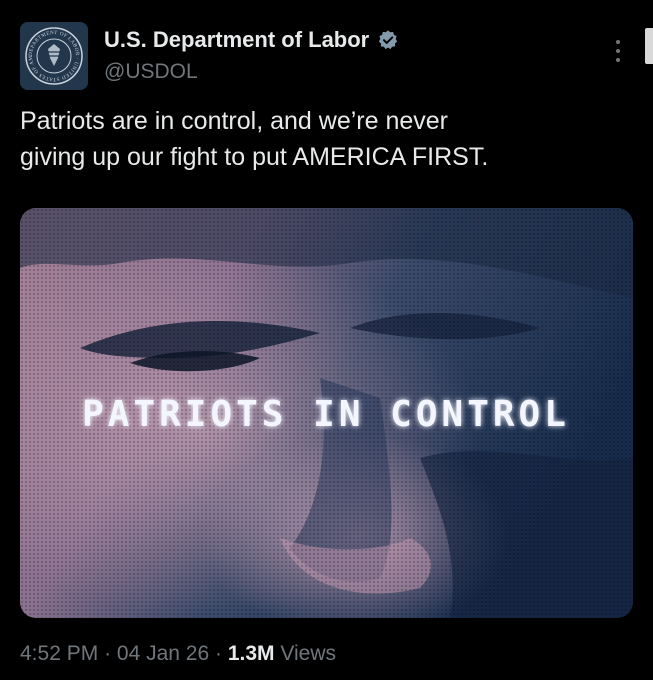  Describe the element at coordinates (236, 40) in the screenshot. I see `display-name: U.S. Department of Labor` at that location.